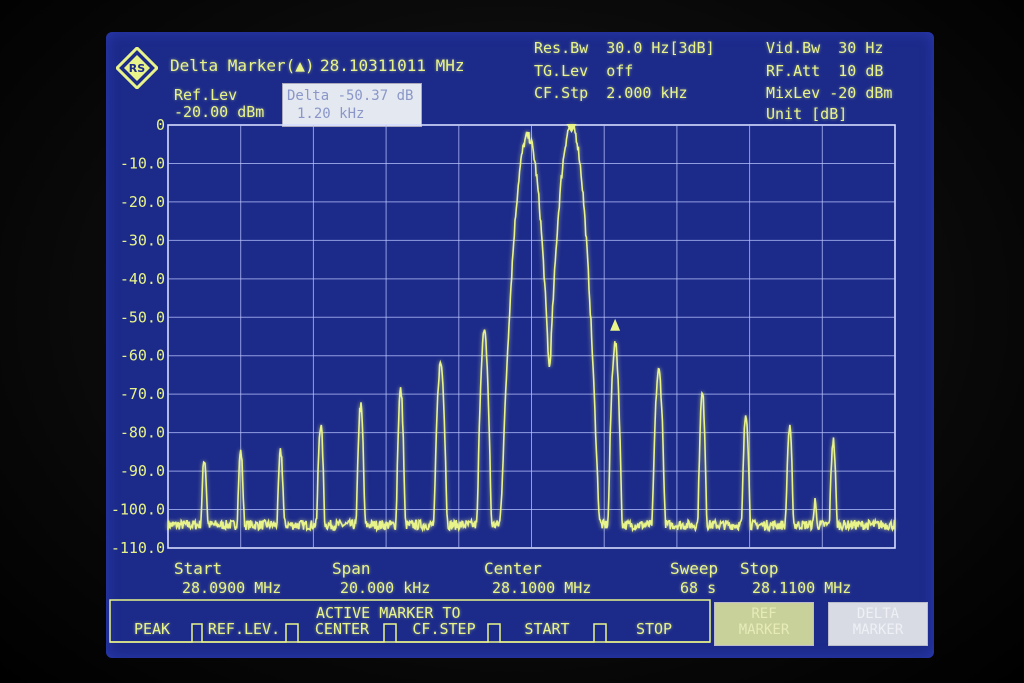 Image resolution: width=1024 pixels, height=683 pixels. Describe the element at coordinates (547, 620) in the screenshot. I see `start-softkey: START` at that location.